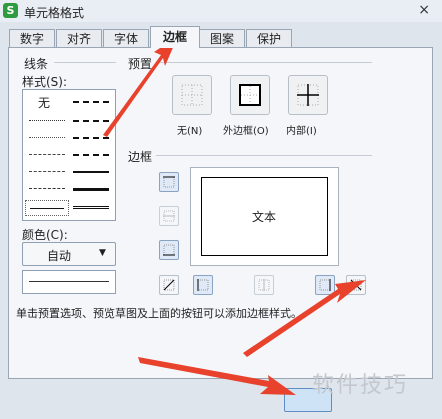  What do you see at coordinates (140, 86) in the screenshot?
I see `arrow-to-border-tab` at bounding box center [140, 86].